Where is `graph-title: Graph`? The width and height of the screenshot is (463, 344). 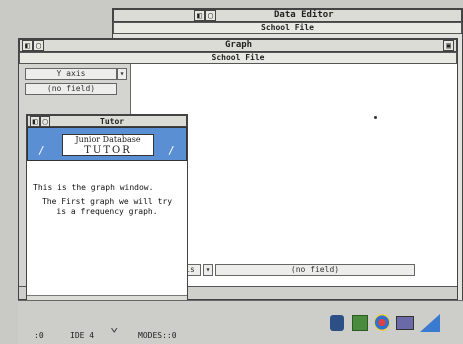 graph-title: Graph is located at coordinates (239, 45).